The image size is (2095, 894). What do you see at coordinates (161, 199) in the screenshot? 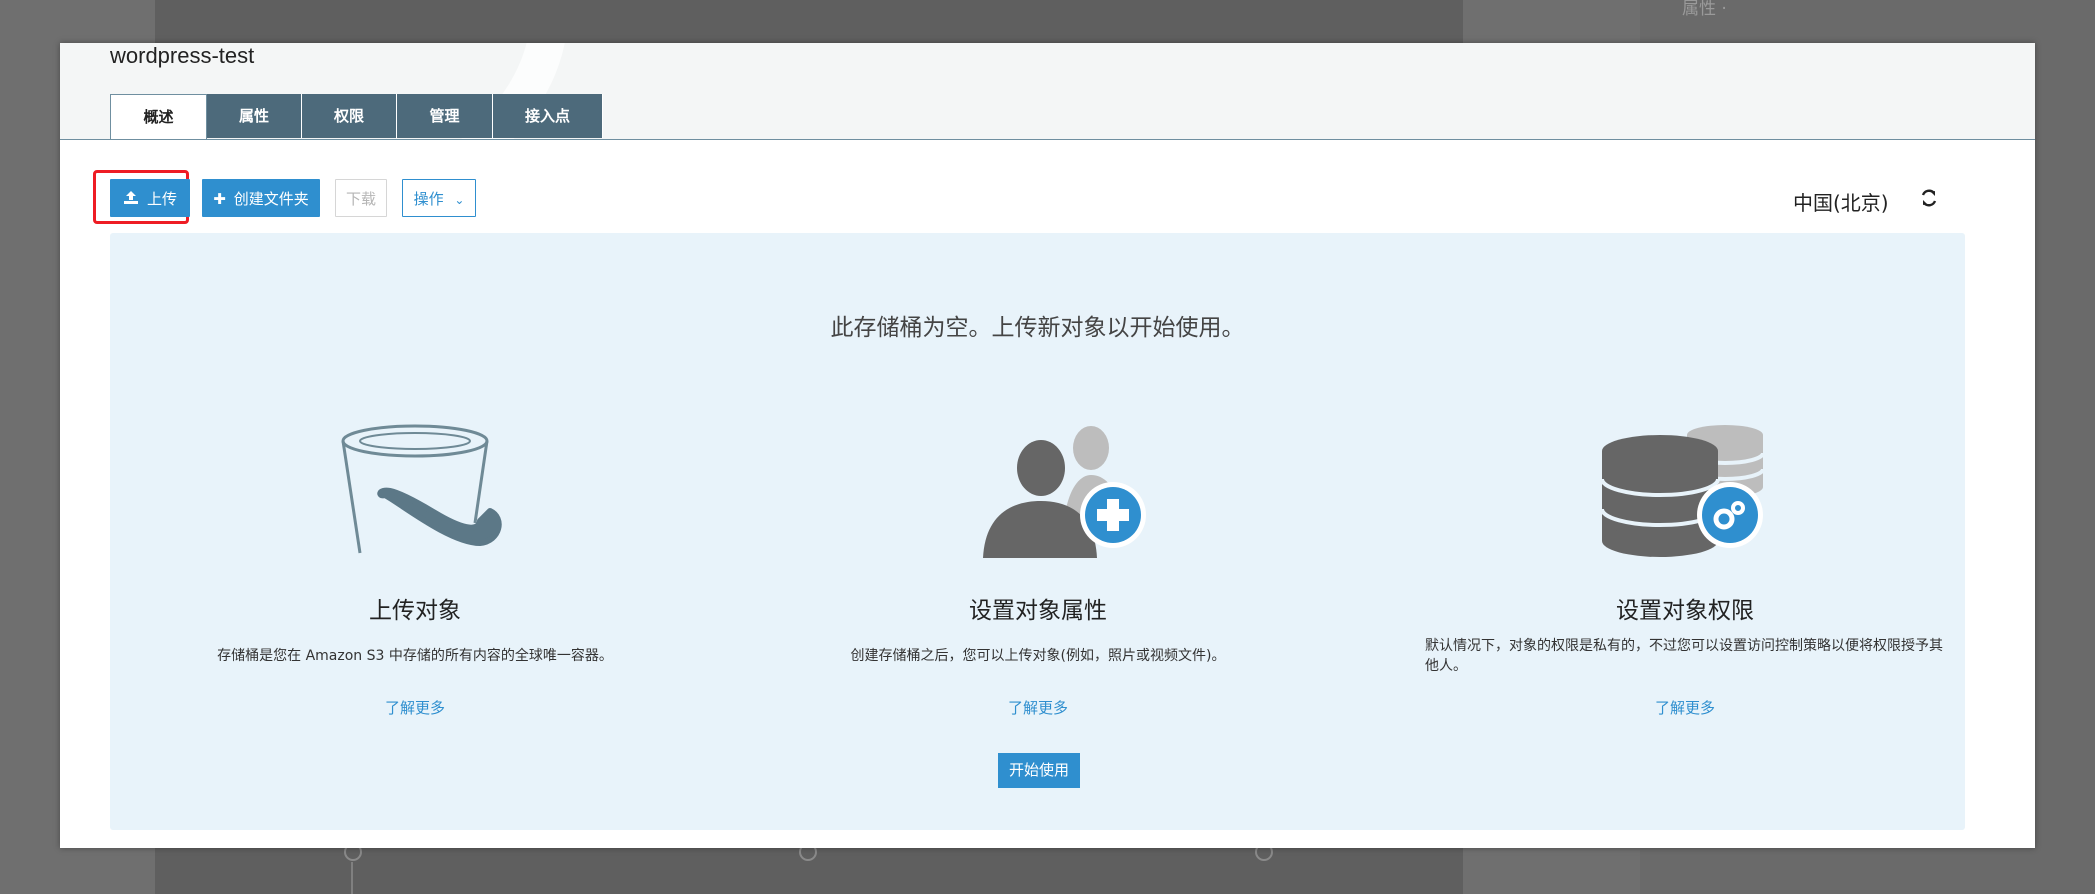
I see `upload-label: 上传` at bounding box center [161, 199].